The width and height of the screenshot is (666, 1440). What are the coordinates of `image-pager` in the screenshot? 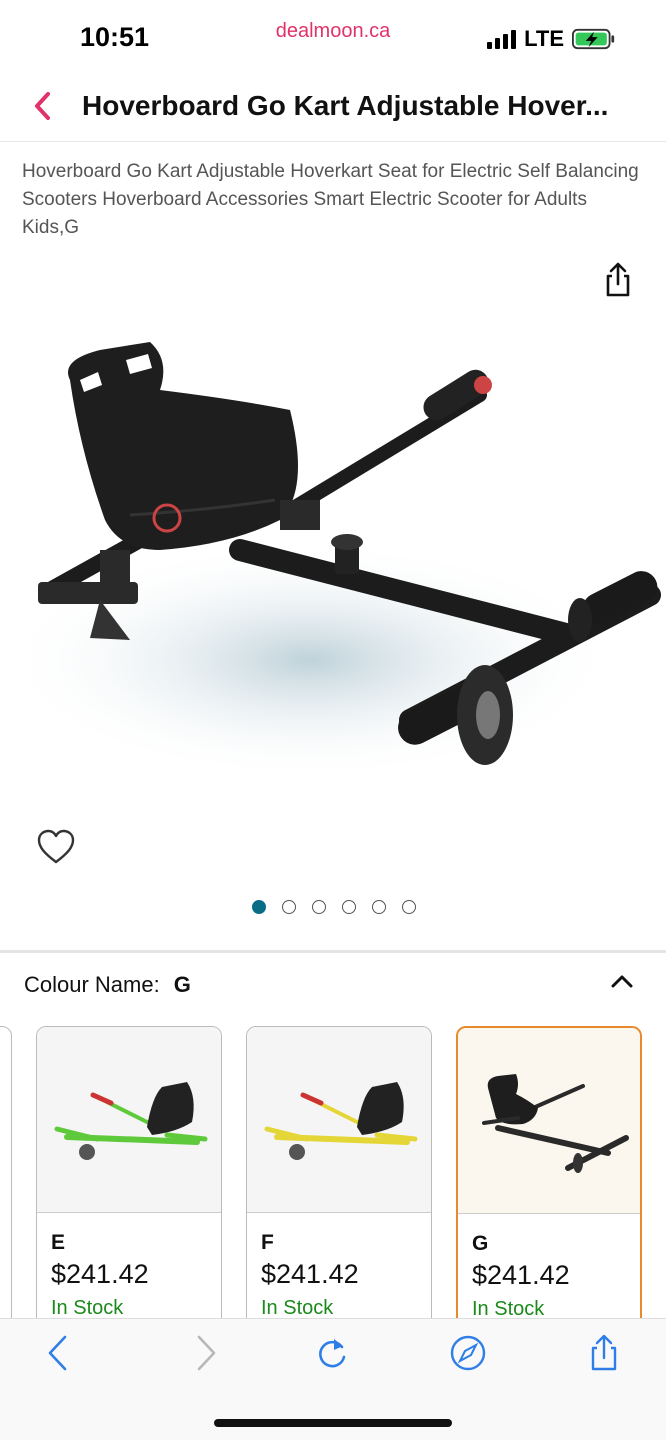 It's located at (334, 907).